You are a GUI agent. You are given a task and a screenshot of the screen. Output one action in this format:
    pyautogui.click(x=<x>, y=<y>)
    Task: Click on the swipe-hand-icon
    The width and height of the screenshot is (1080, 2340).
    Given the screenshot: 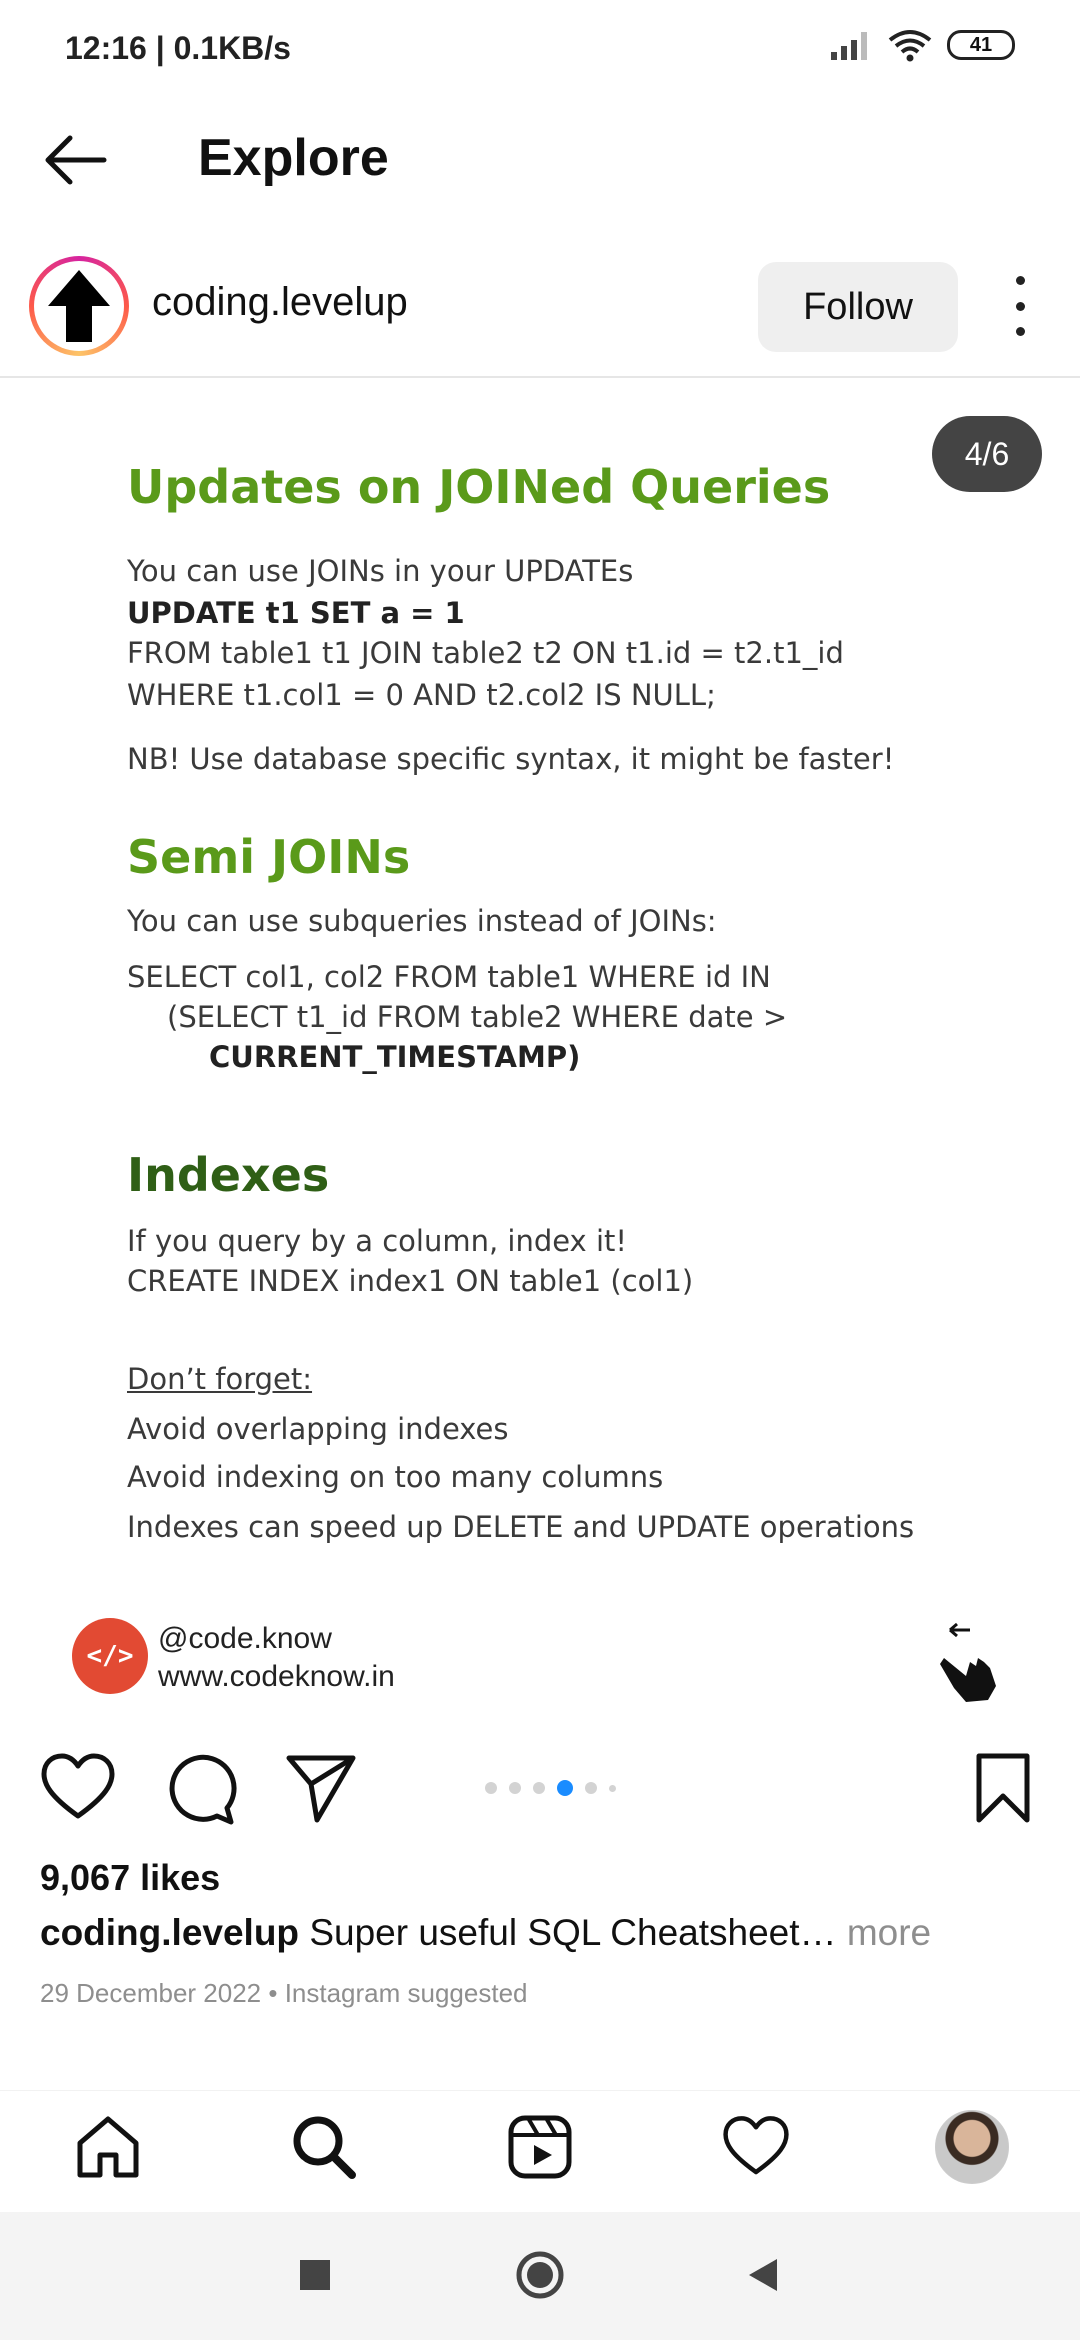 What is the action you would take?
    pyautogui.click(x=968, y=1662)
    